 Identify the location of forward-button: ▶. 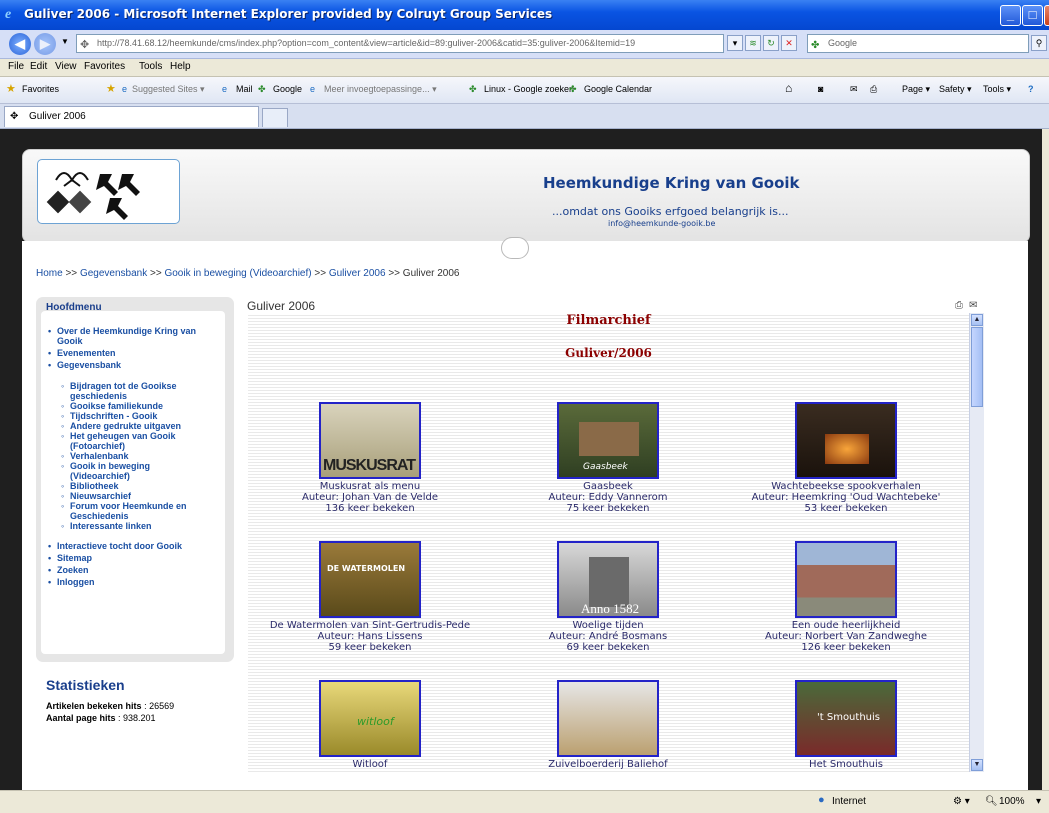
(45, 44).